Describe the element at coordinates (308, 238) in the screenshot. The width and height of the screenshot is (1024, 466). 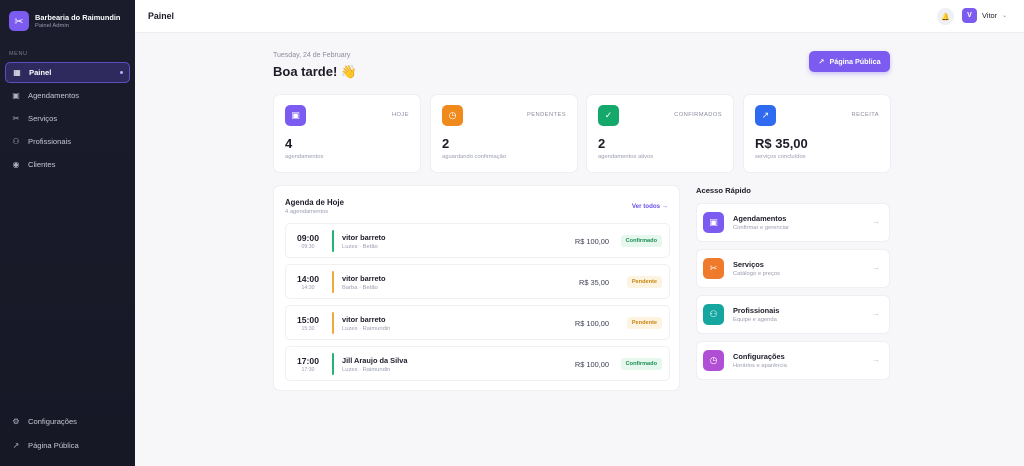
I see `appointment-start: 09:00` at that location.